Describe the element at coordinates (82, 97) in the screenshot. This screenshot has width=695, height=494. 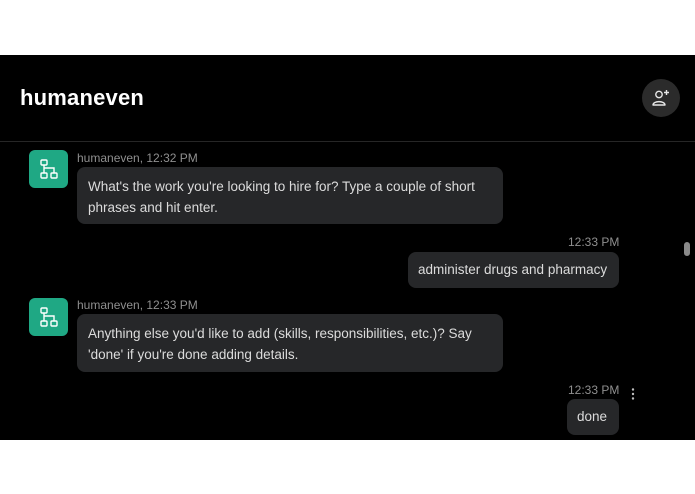
I see `chat-title: humaneven` at that location.